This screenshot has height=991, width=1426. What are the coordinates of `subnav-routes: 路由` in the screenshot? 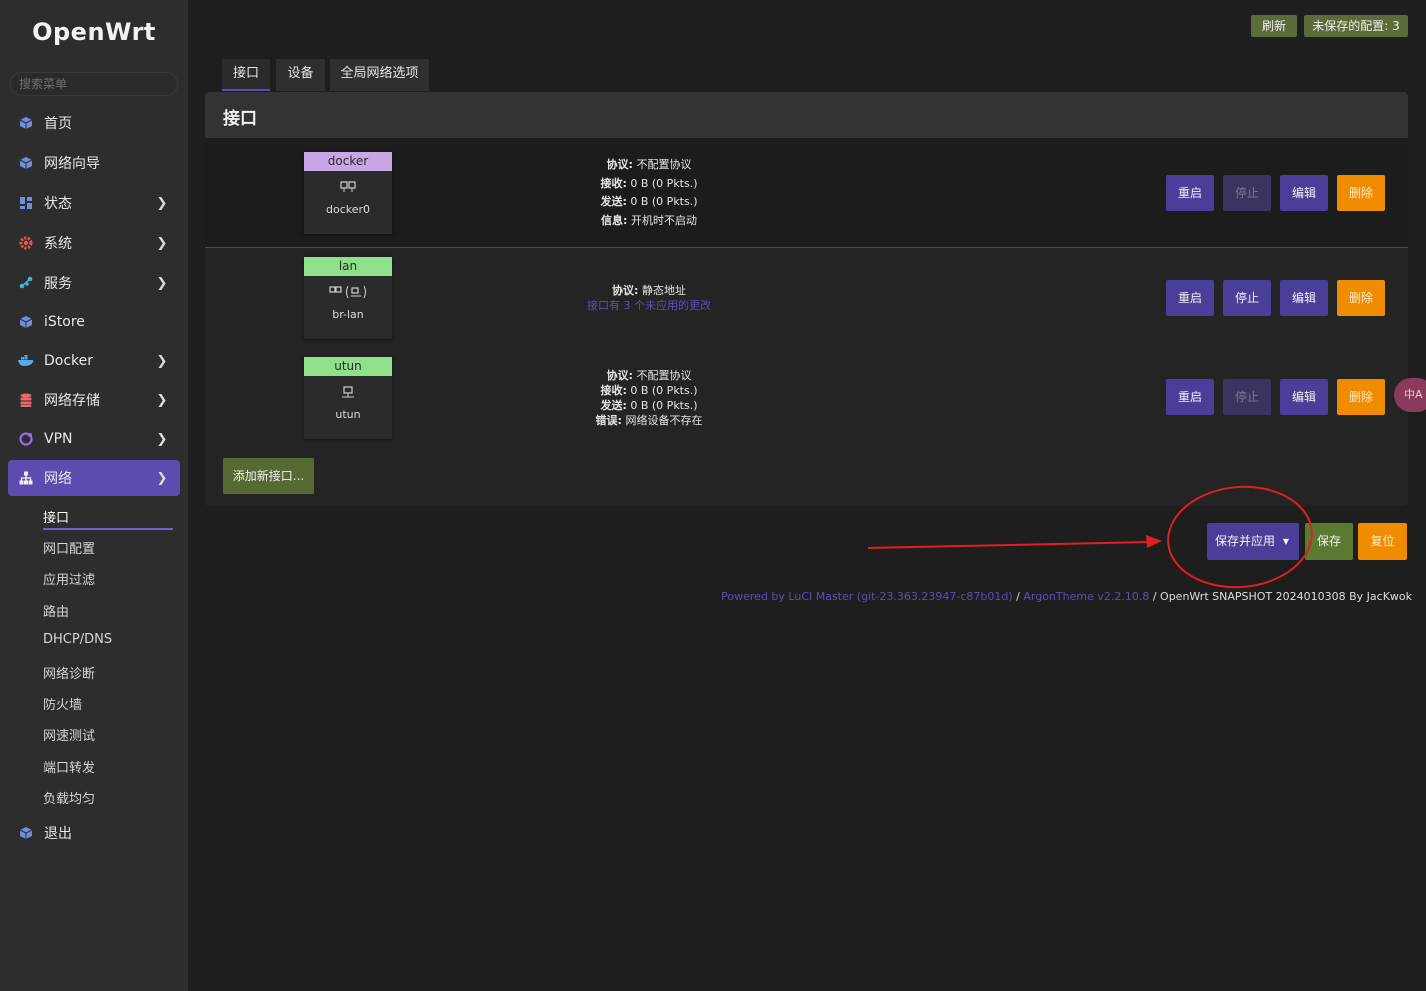 It's located at (56, 610).